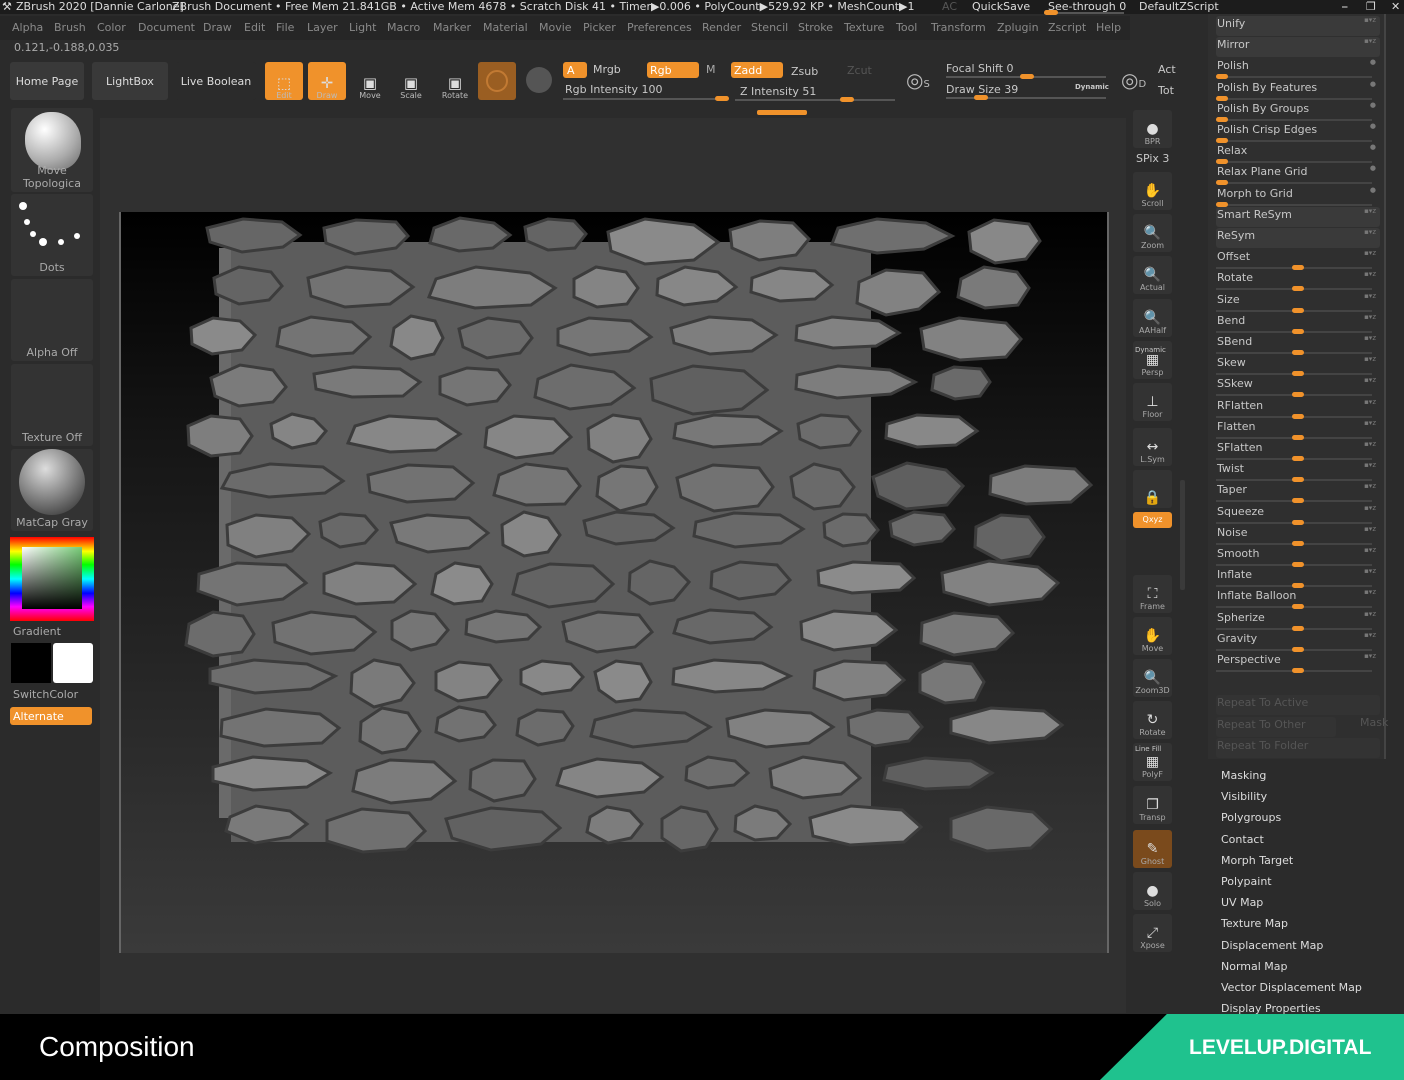 Image resolution: width=1404 pixels, height=1080 pixels. What do you see at coordinates (918, 80) in the screenshot?
I see `sculptris-icon: ◎S` at bounding box center [918, 80].